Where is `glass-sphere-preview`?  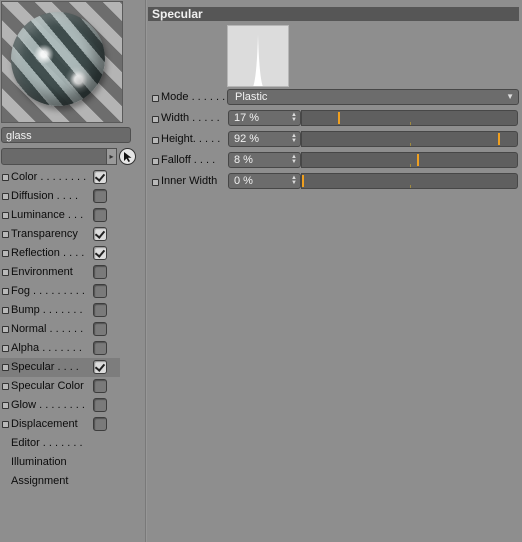
glass-sphere-preview is located at coordinates (58, 59).